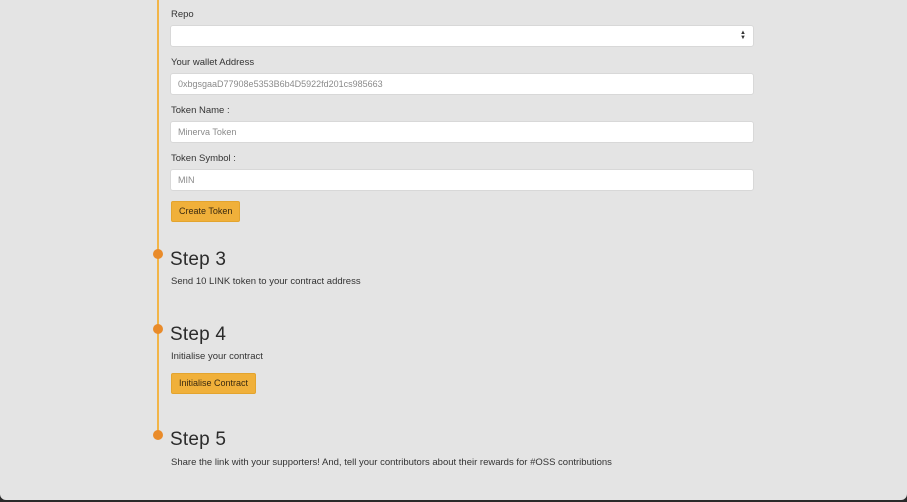 The image size is (907, 502). Describe the element at coordinates (462, 180) in the screenshot. I see `token-symbol-input: MIN` at that location.